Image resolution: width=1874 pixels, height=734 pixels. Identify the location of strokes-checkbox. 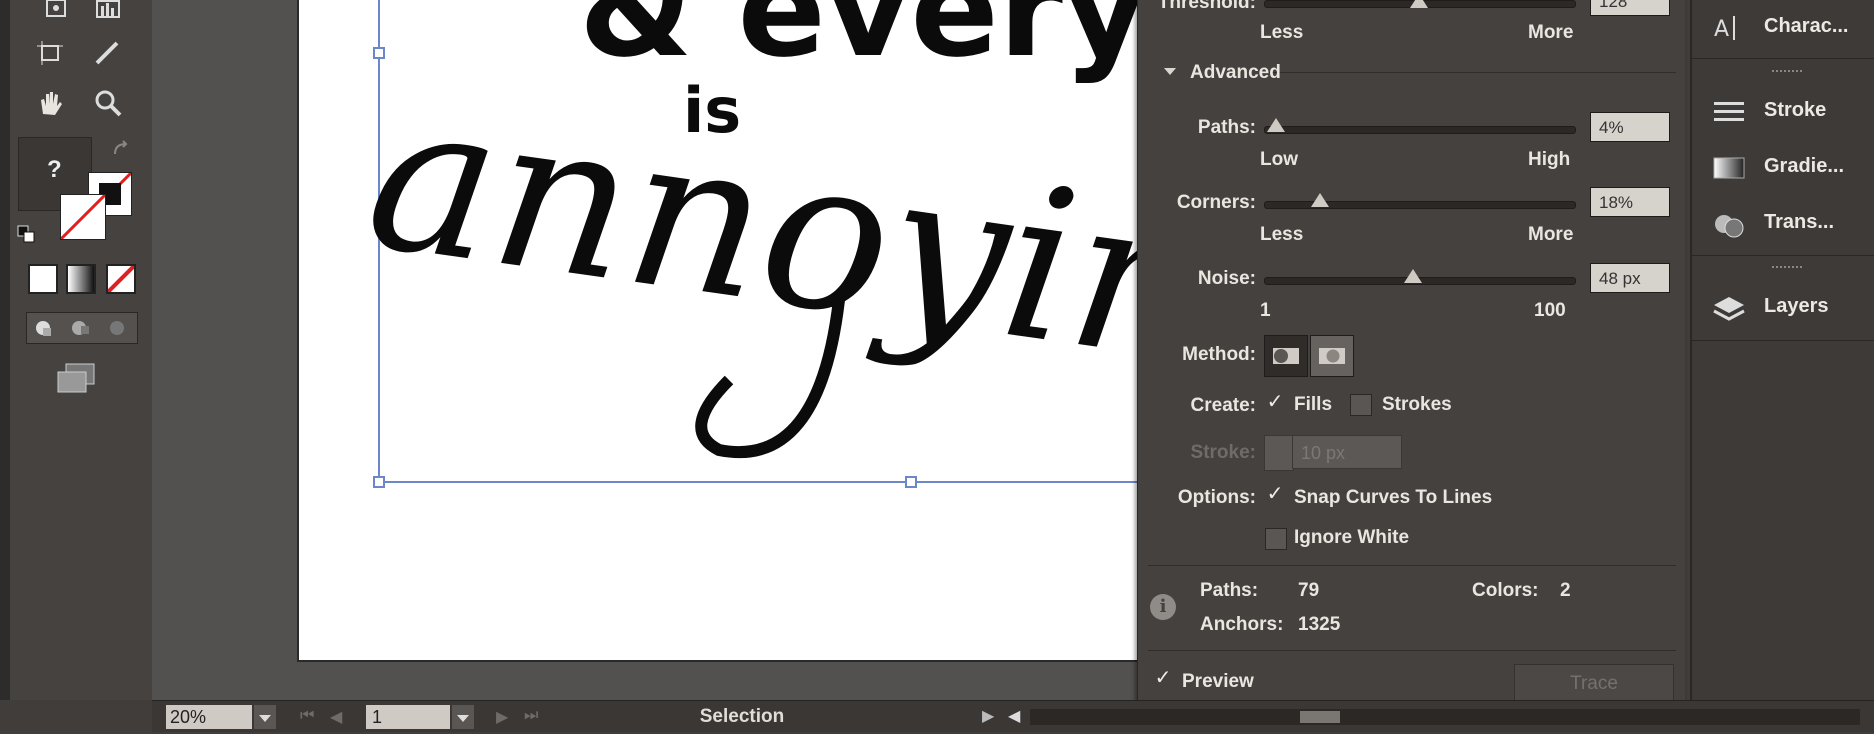
(1361, 405).